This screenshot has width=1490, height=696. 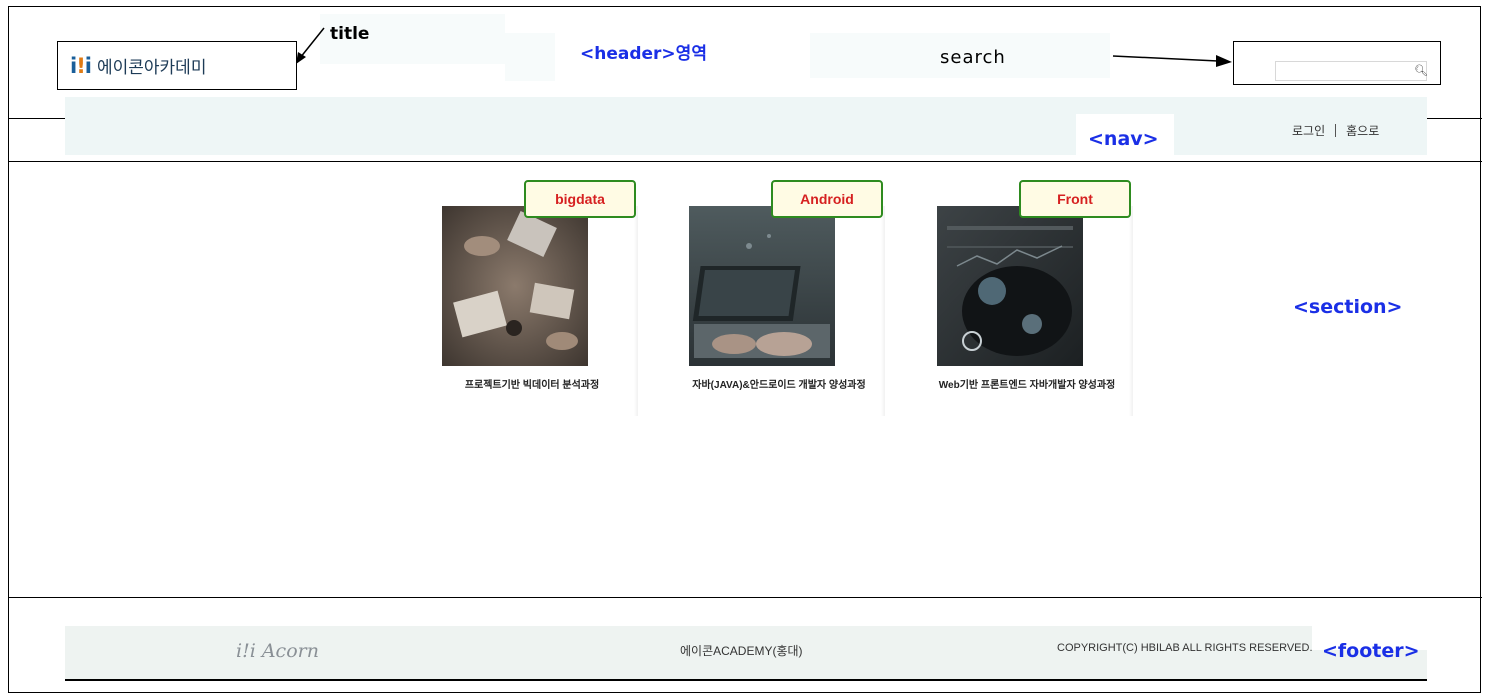 I want to click on logo-icon: i!i, so click(x=81, y=65).